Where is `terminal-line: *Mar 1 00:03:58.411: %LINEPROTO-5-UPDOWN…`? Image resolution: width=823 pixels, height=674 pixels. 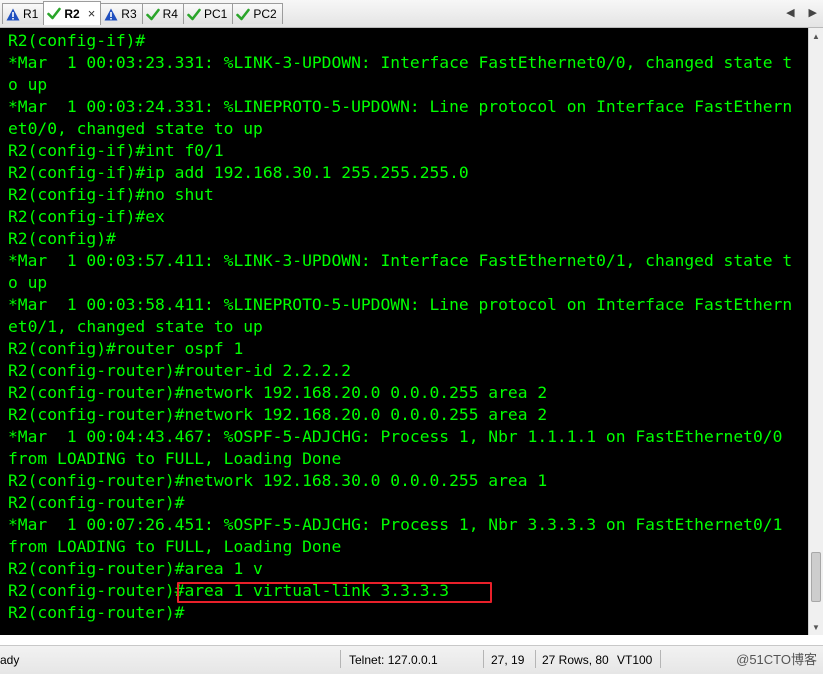 terminal-line: *Mar 1 00:03:58.411: %LINEPROTO-5-UPDOWN… is located at coordinates (400, 304).